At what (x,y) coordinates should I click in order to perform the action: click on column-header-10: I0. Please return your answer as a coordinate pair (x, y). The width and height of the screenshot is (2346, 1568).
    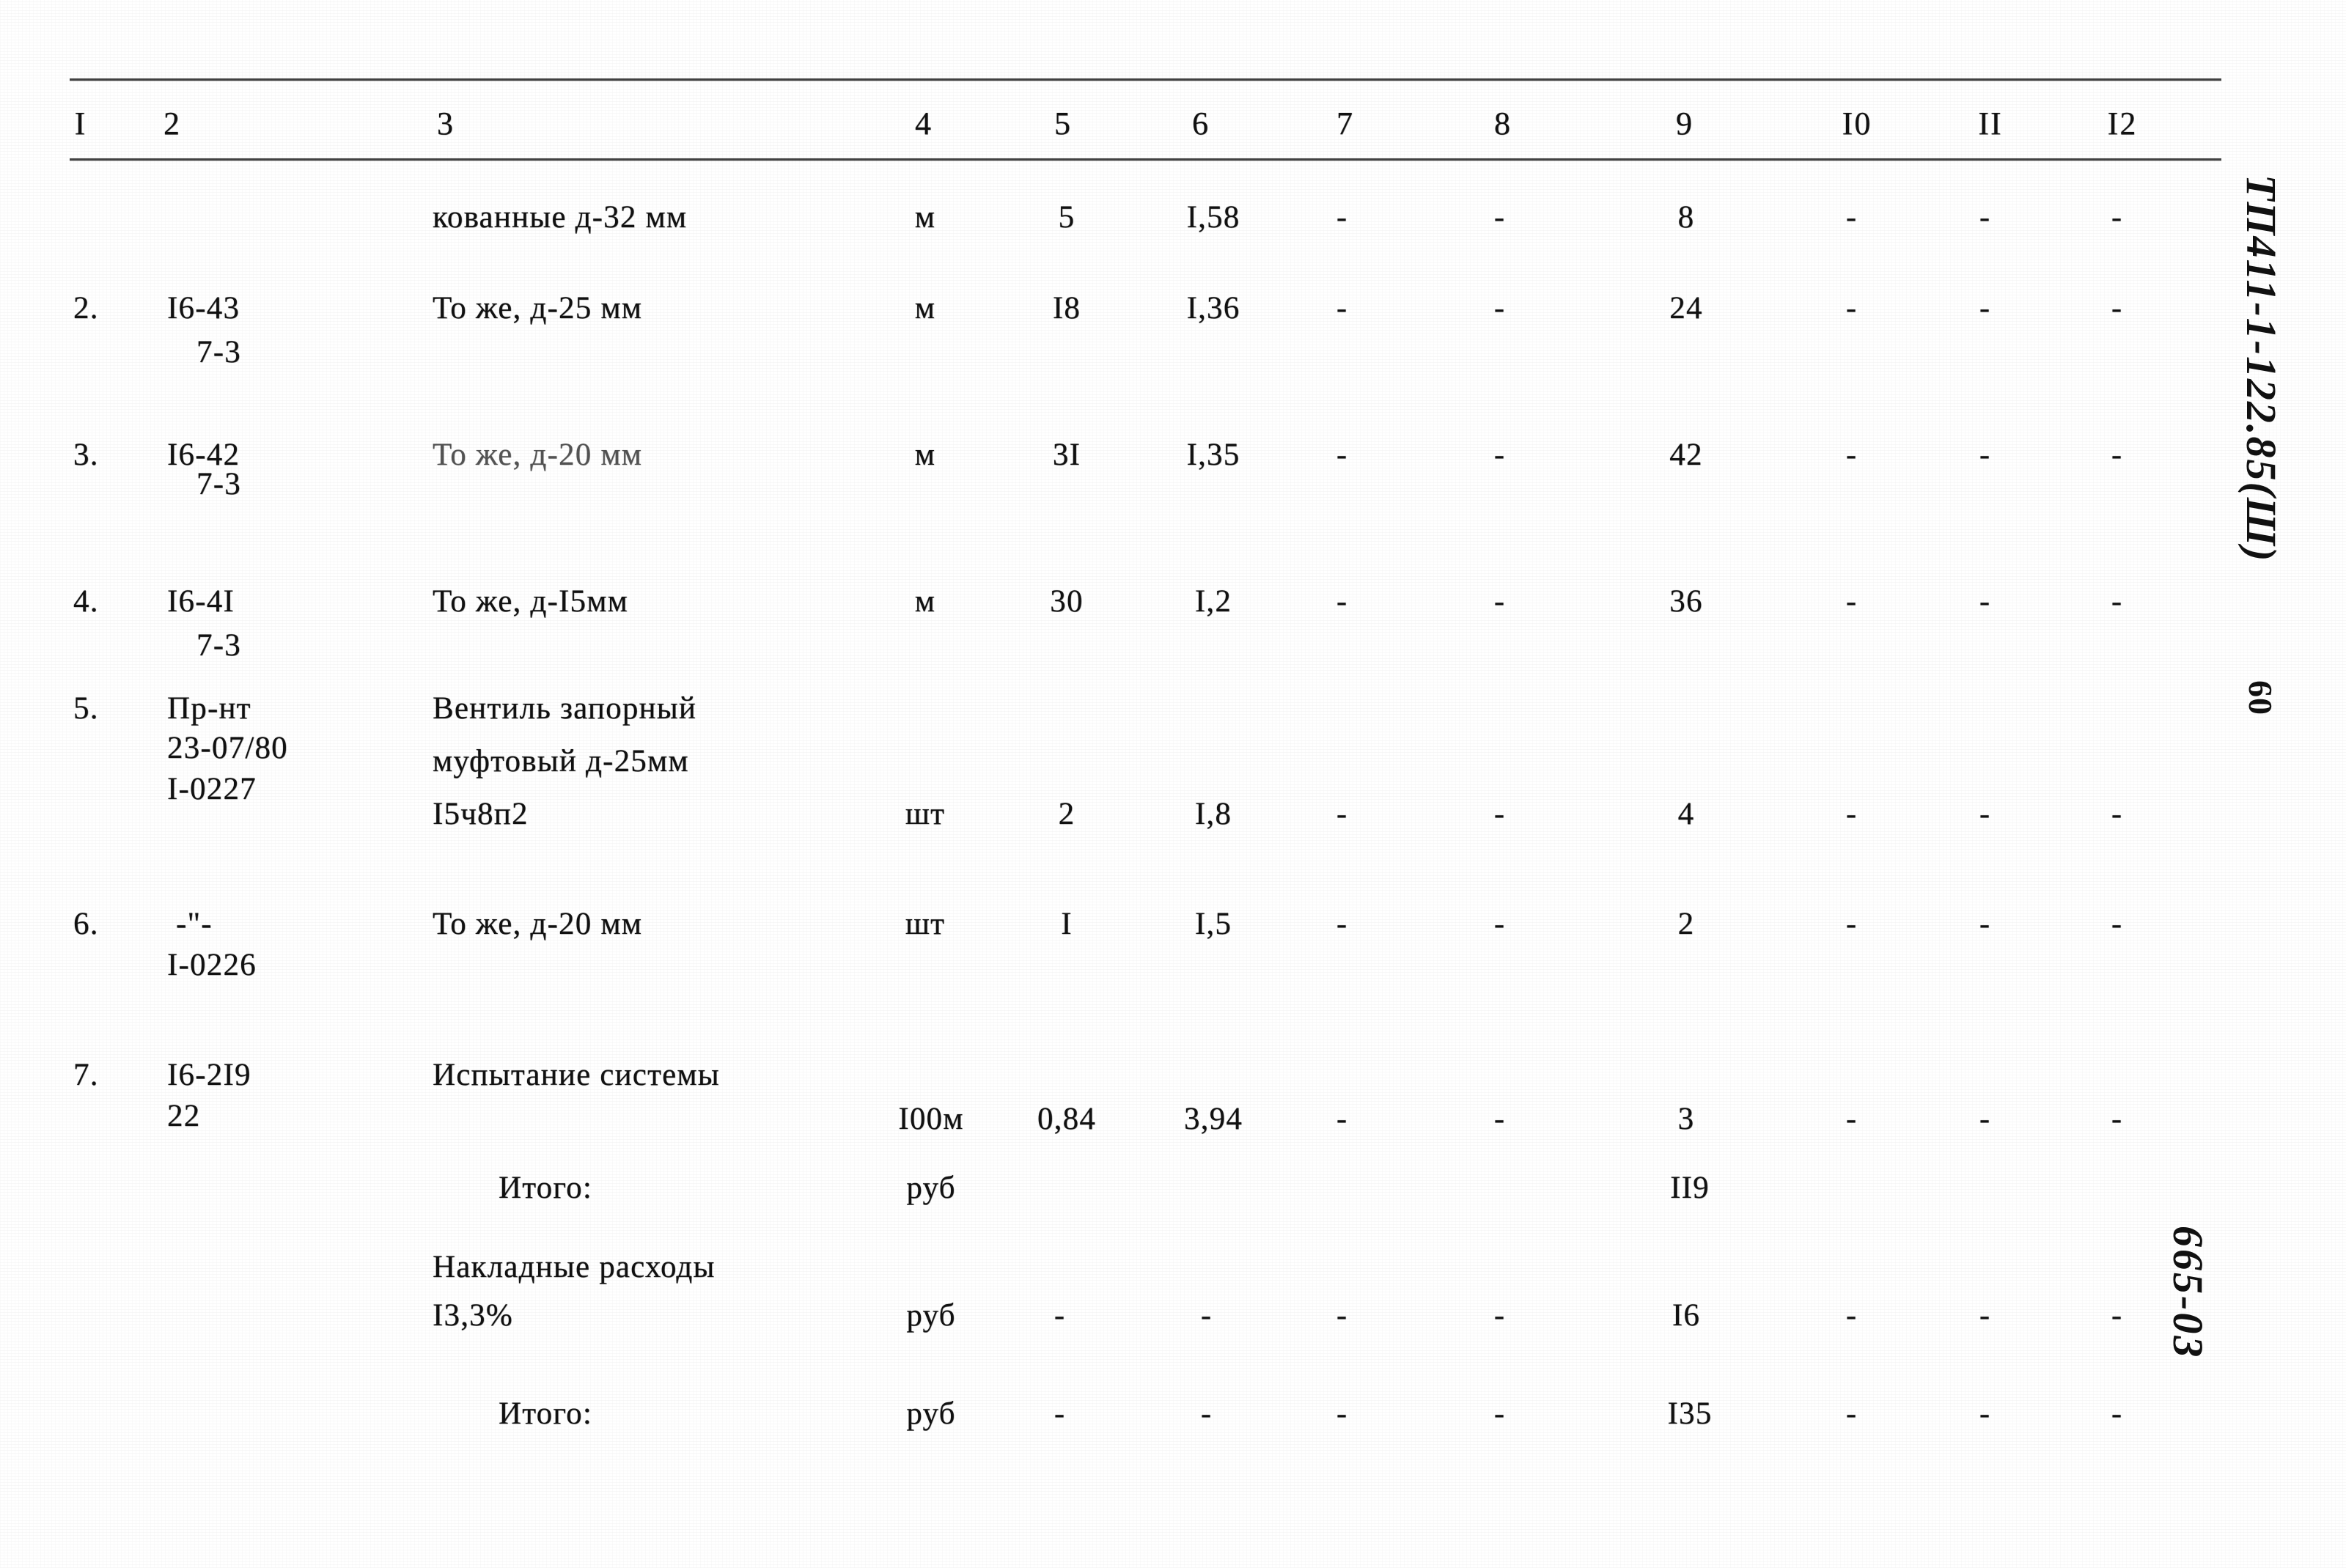
    Looking at the image, I should click on (1857, 123).